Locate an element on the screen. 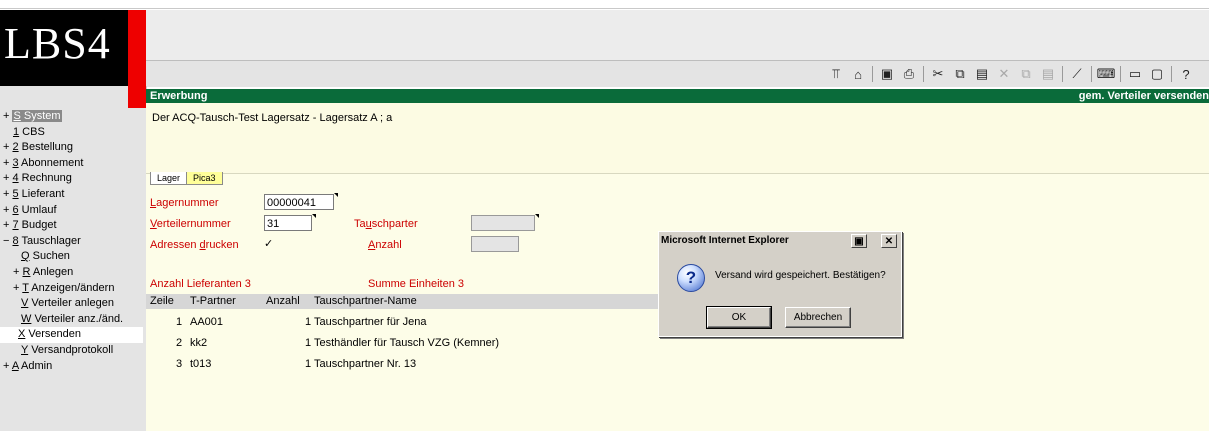 Image resolution: width=1209 pixels, height=431 pixels. summe-einheiten: Summe Einheiten 3 is located at coordinates (416, 284).